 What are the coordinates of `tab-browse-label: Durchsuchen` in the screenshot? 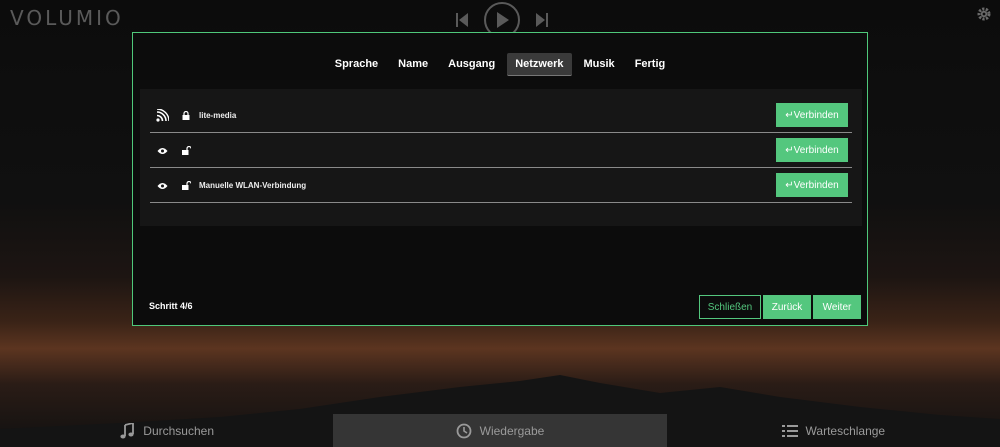 It's located at (179, 430).